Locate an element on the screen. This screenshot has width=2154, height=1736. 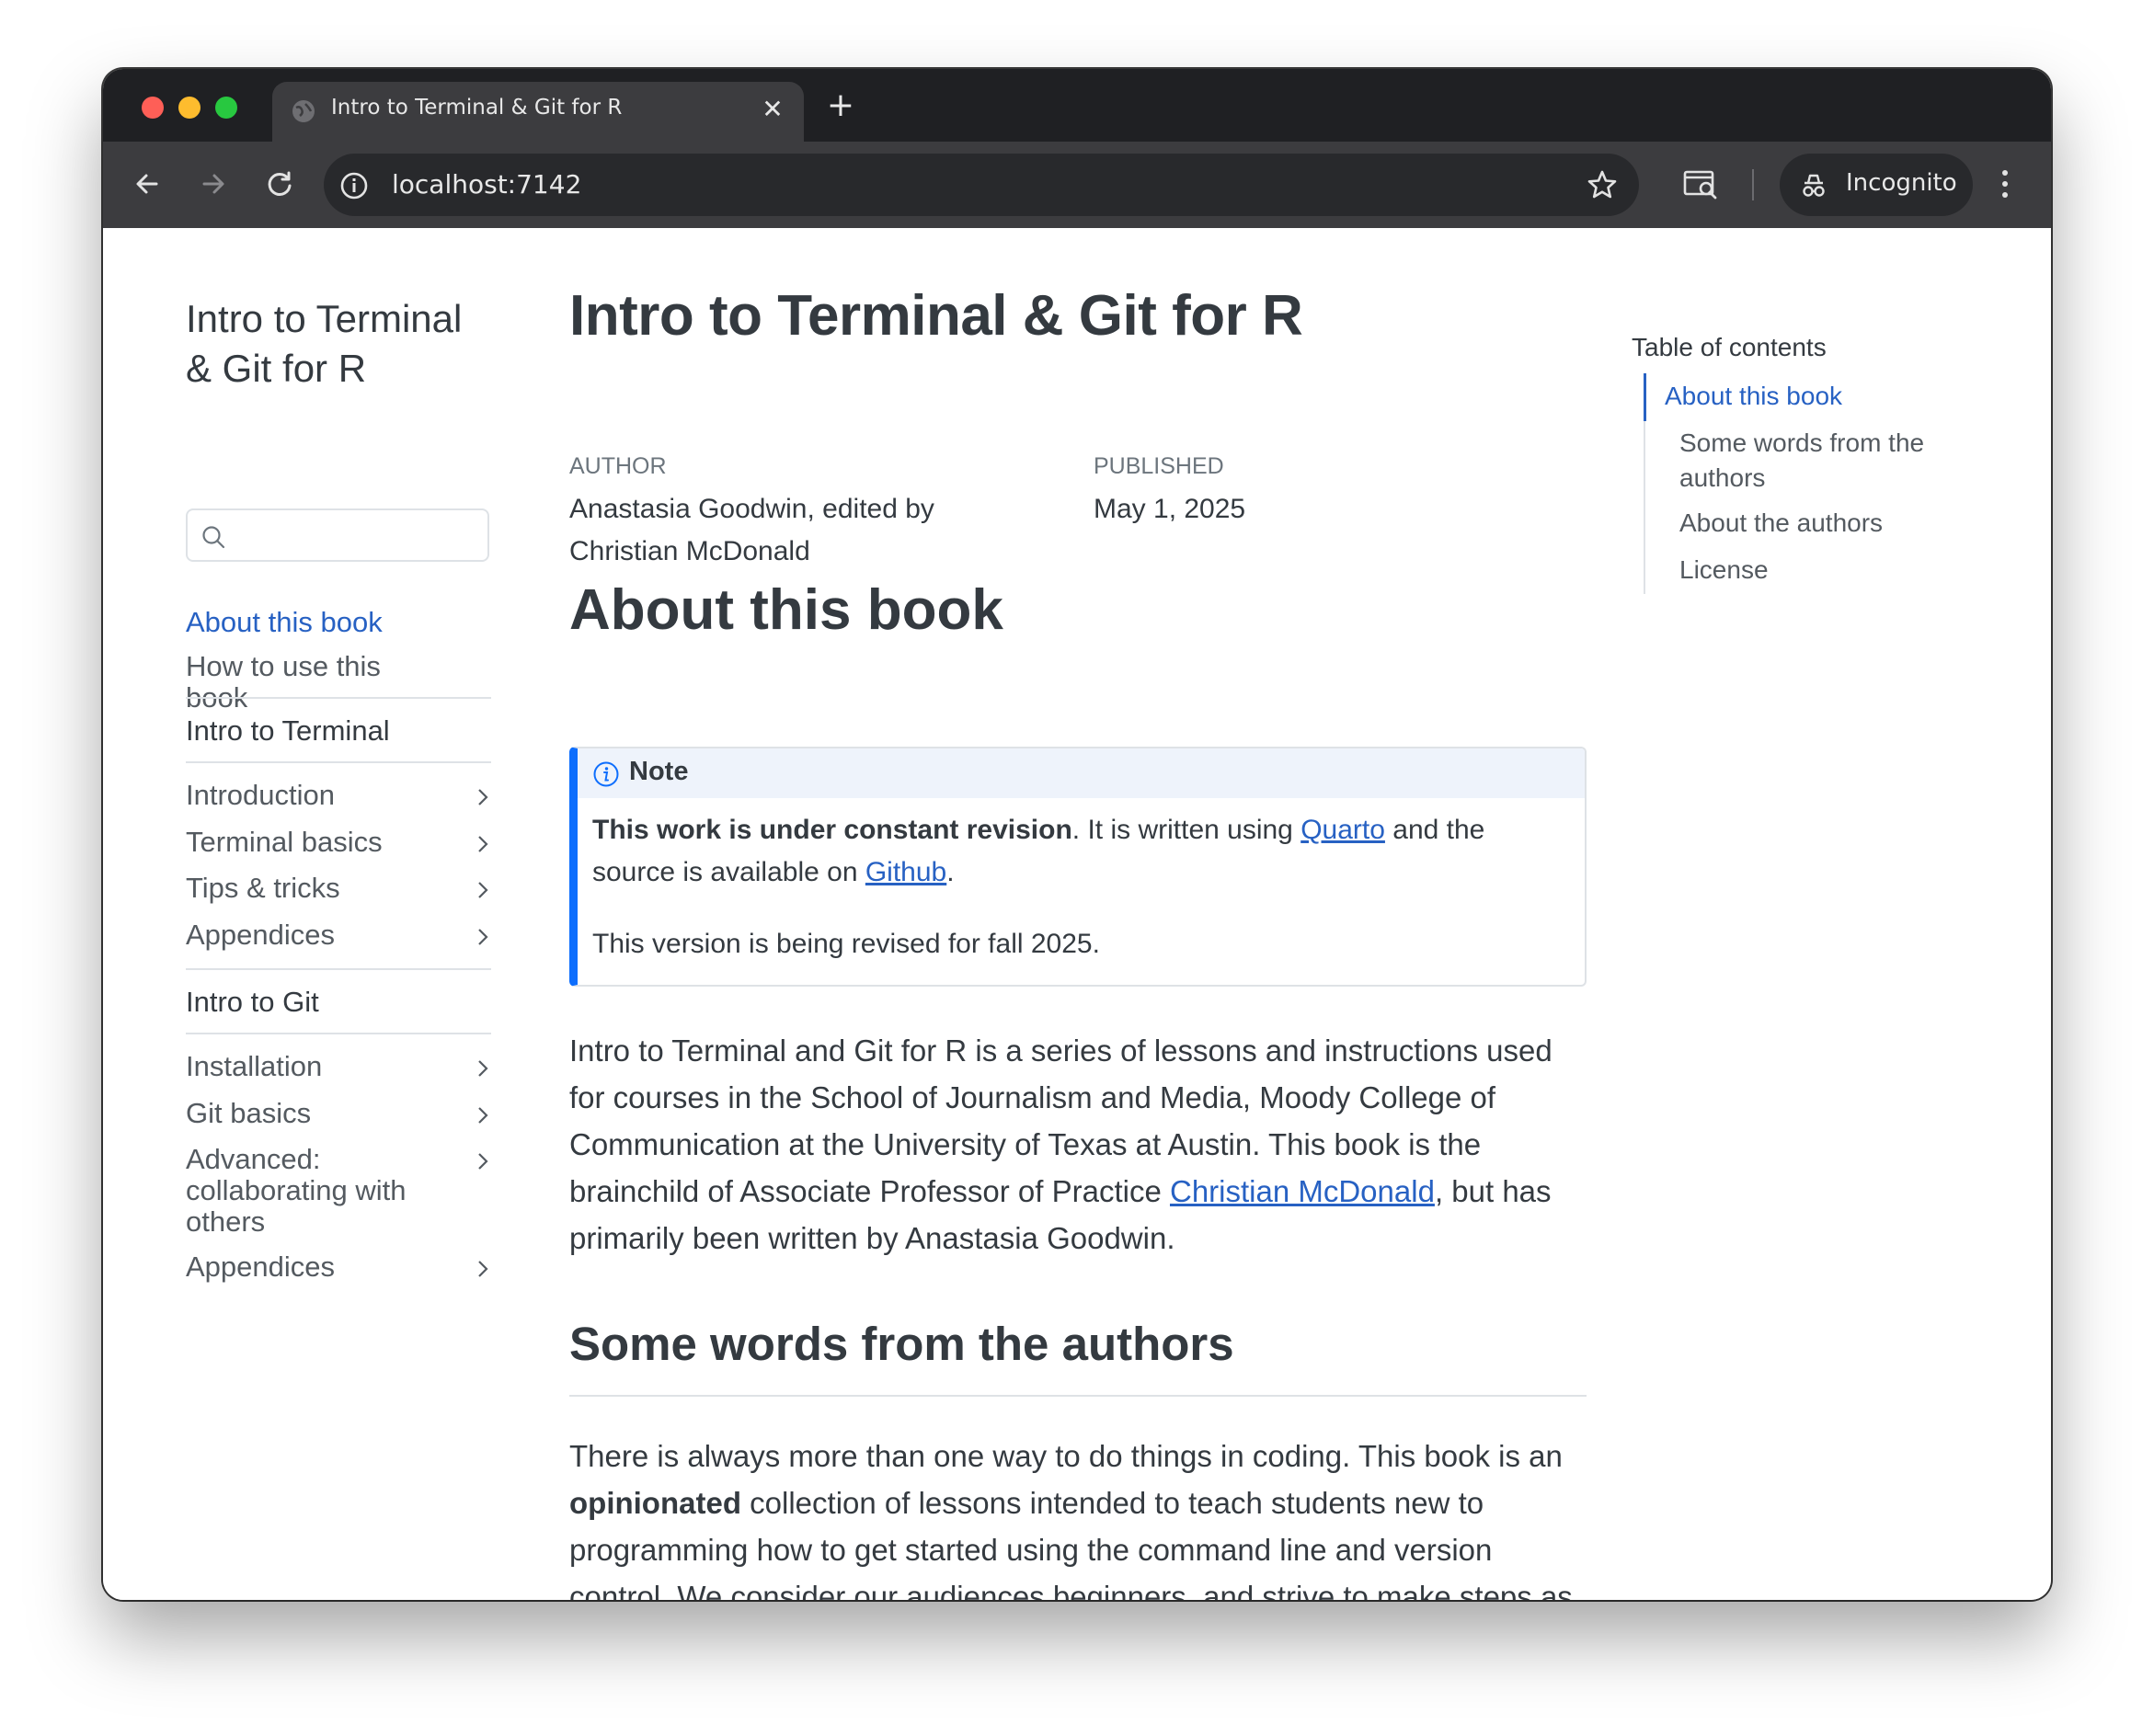
sidebar-item-label: Git basics is located at coordinates (249, 1113).